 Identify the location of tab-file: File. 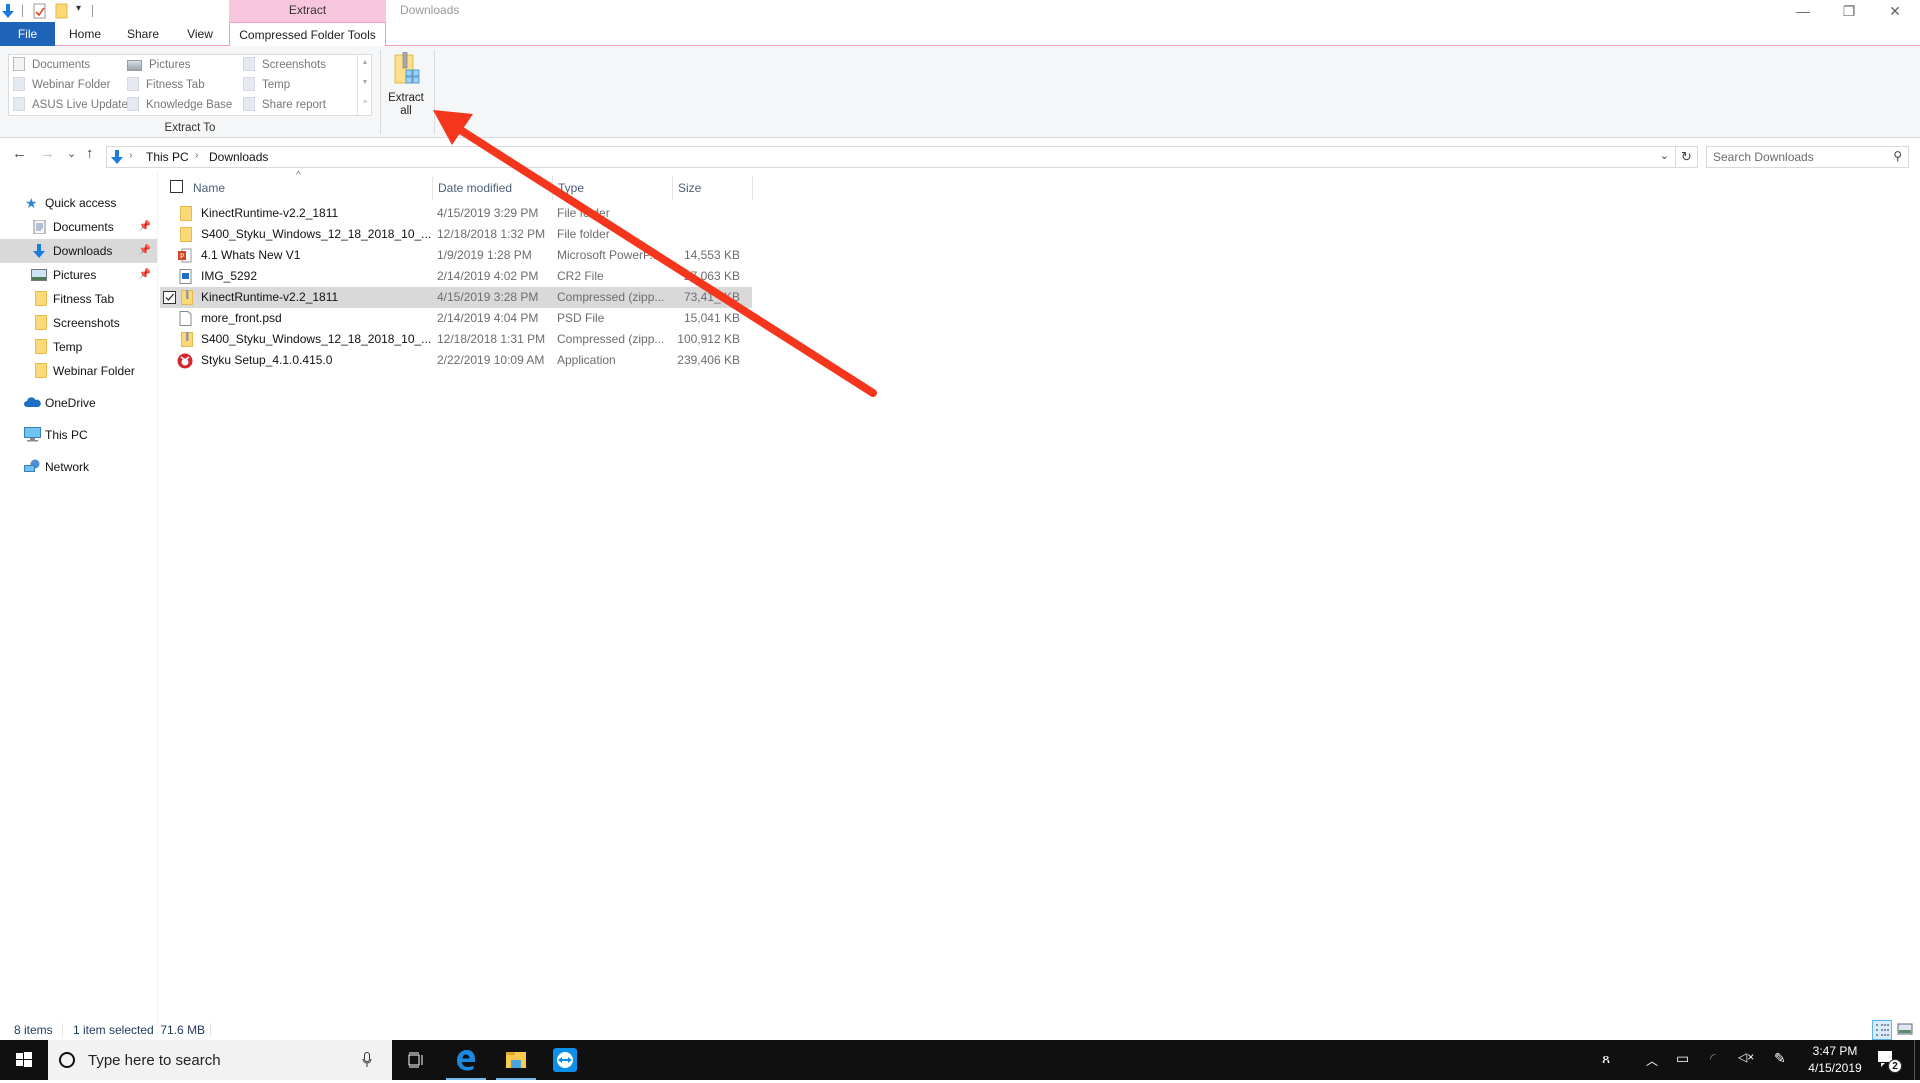
(27, 34).